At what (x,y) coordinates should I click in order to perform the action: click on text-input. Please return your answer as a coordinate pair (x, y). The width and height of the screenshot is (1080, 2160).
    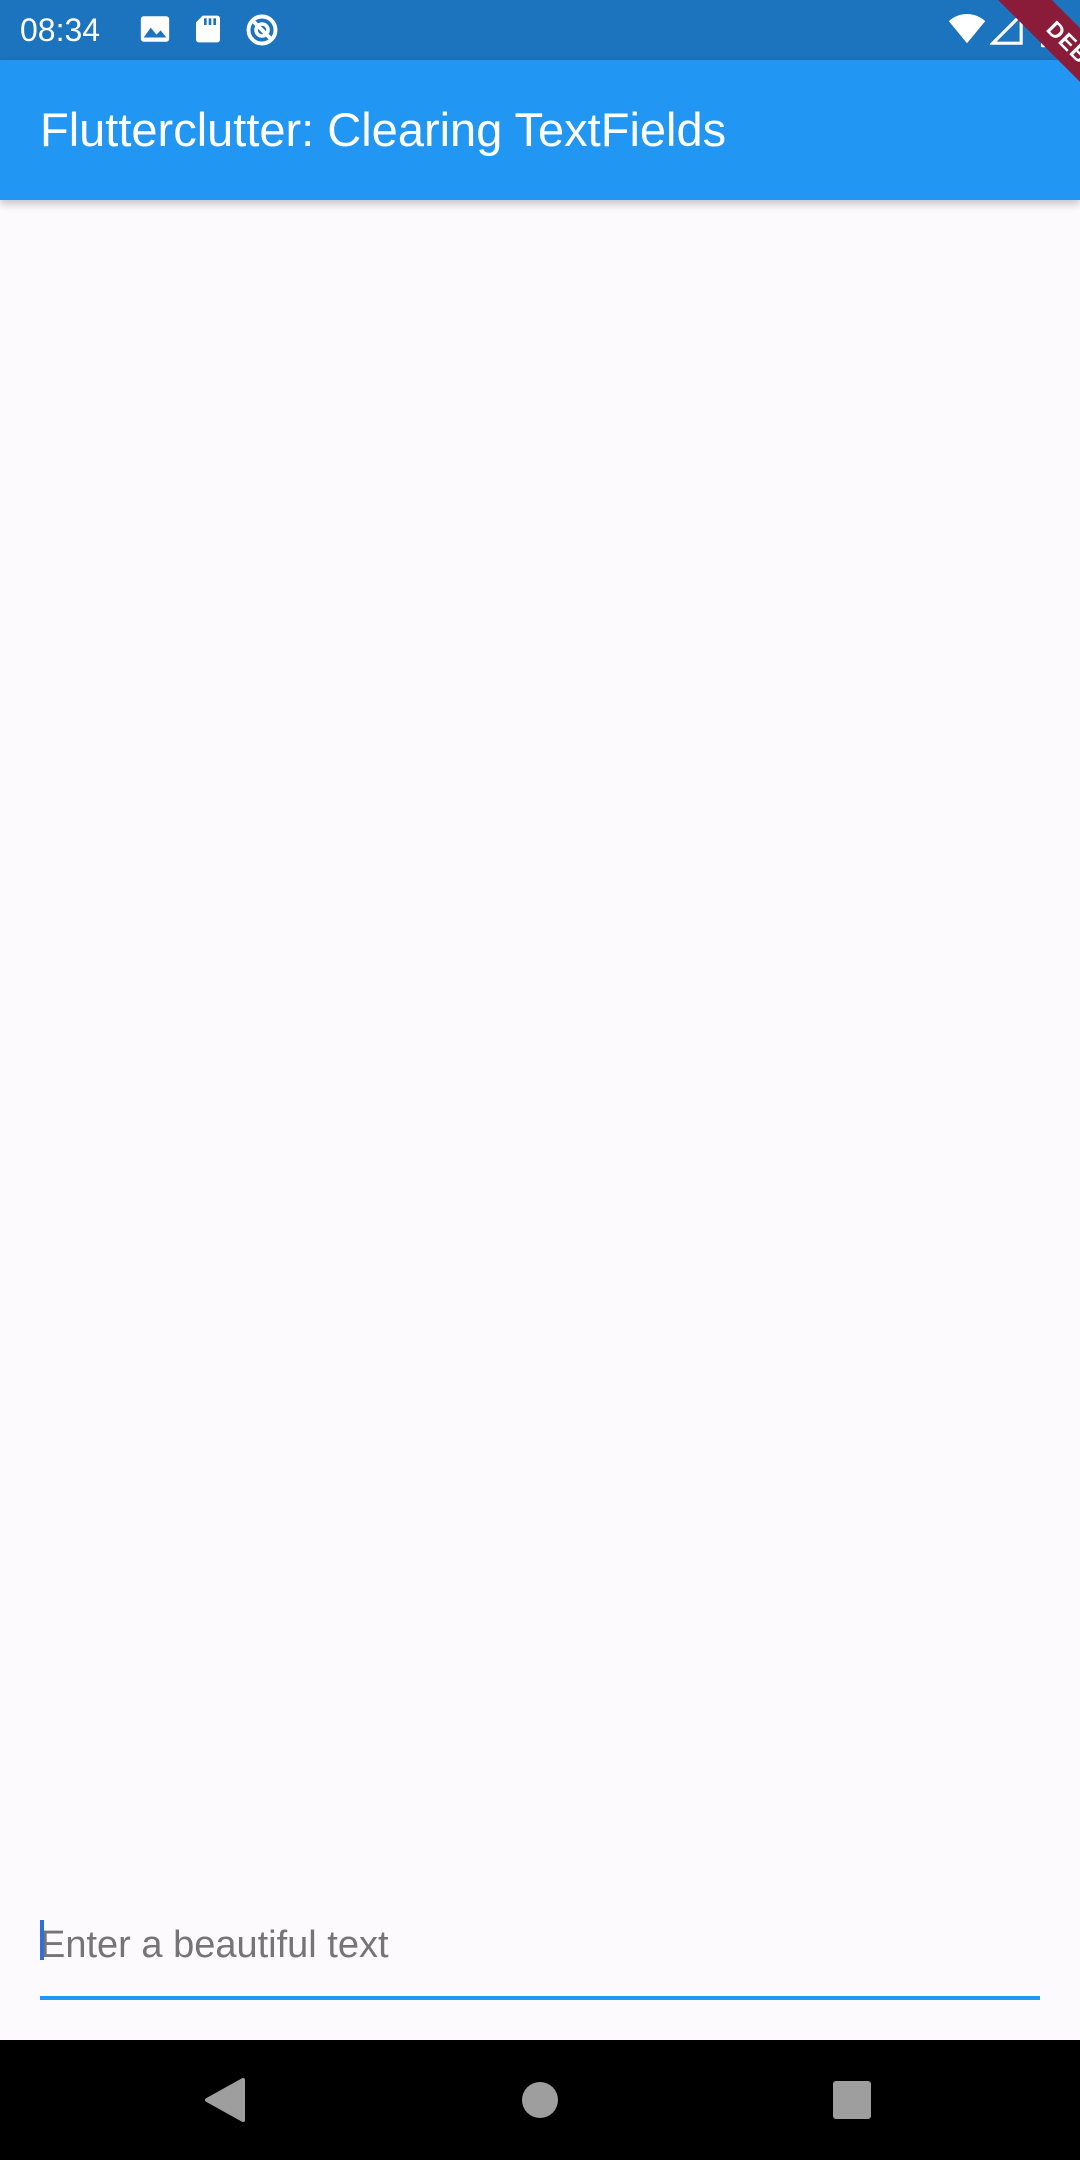
    Looking at the image, I should click on (540, 1945).